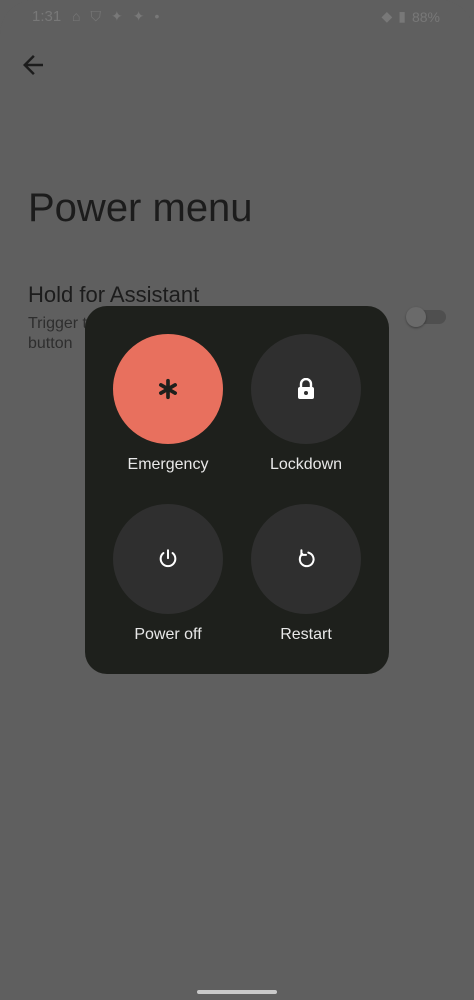  I want to click on twitter-icon: ✦, so click(116, 16).